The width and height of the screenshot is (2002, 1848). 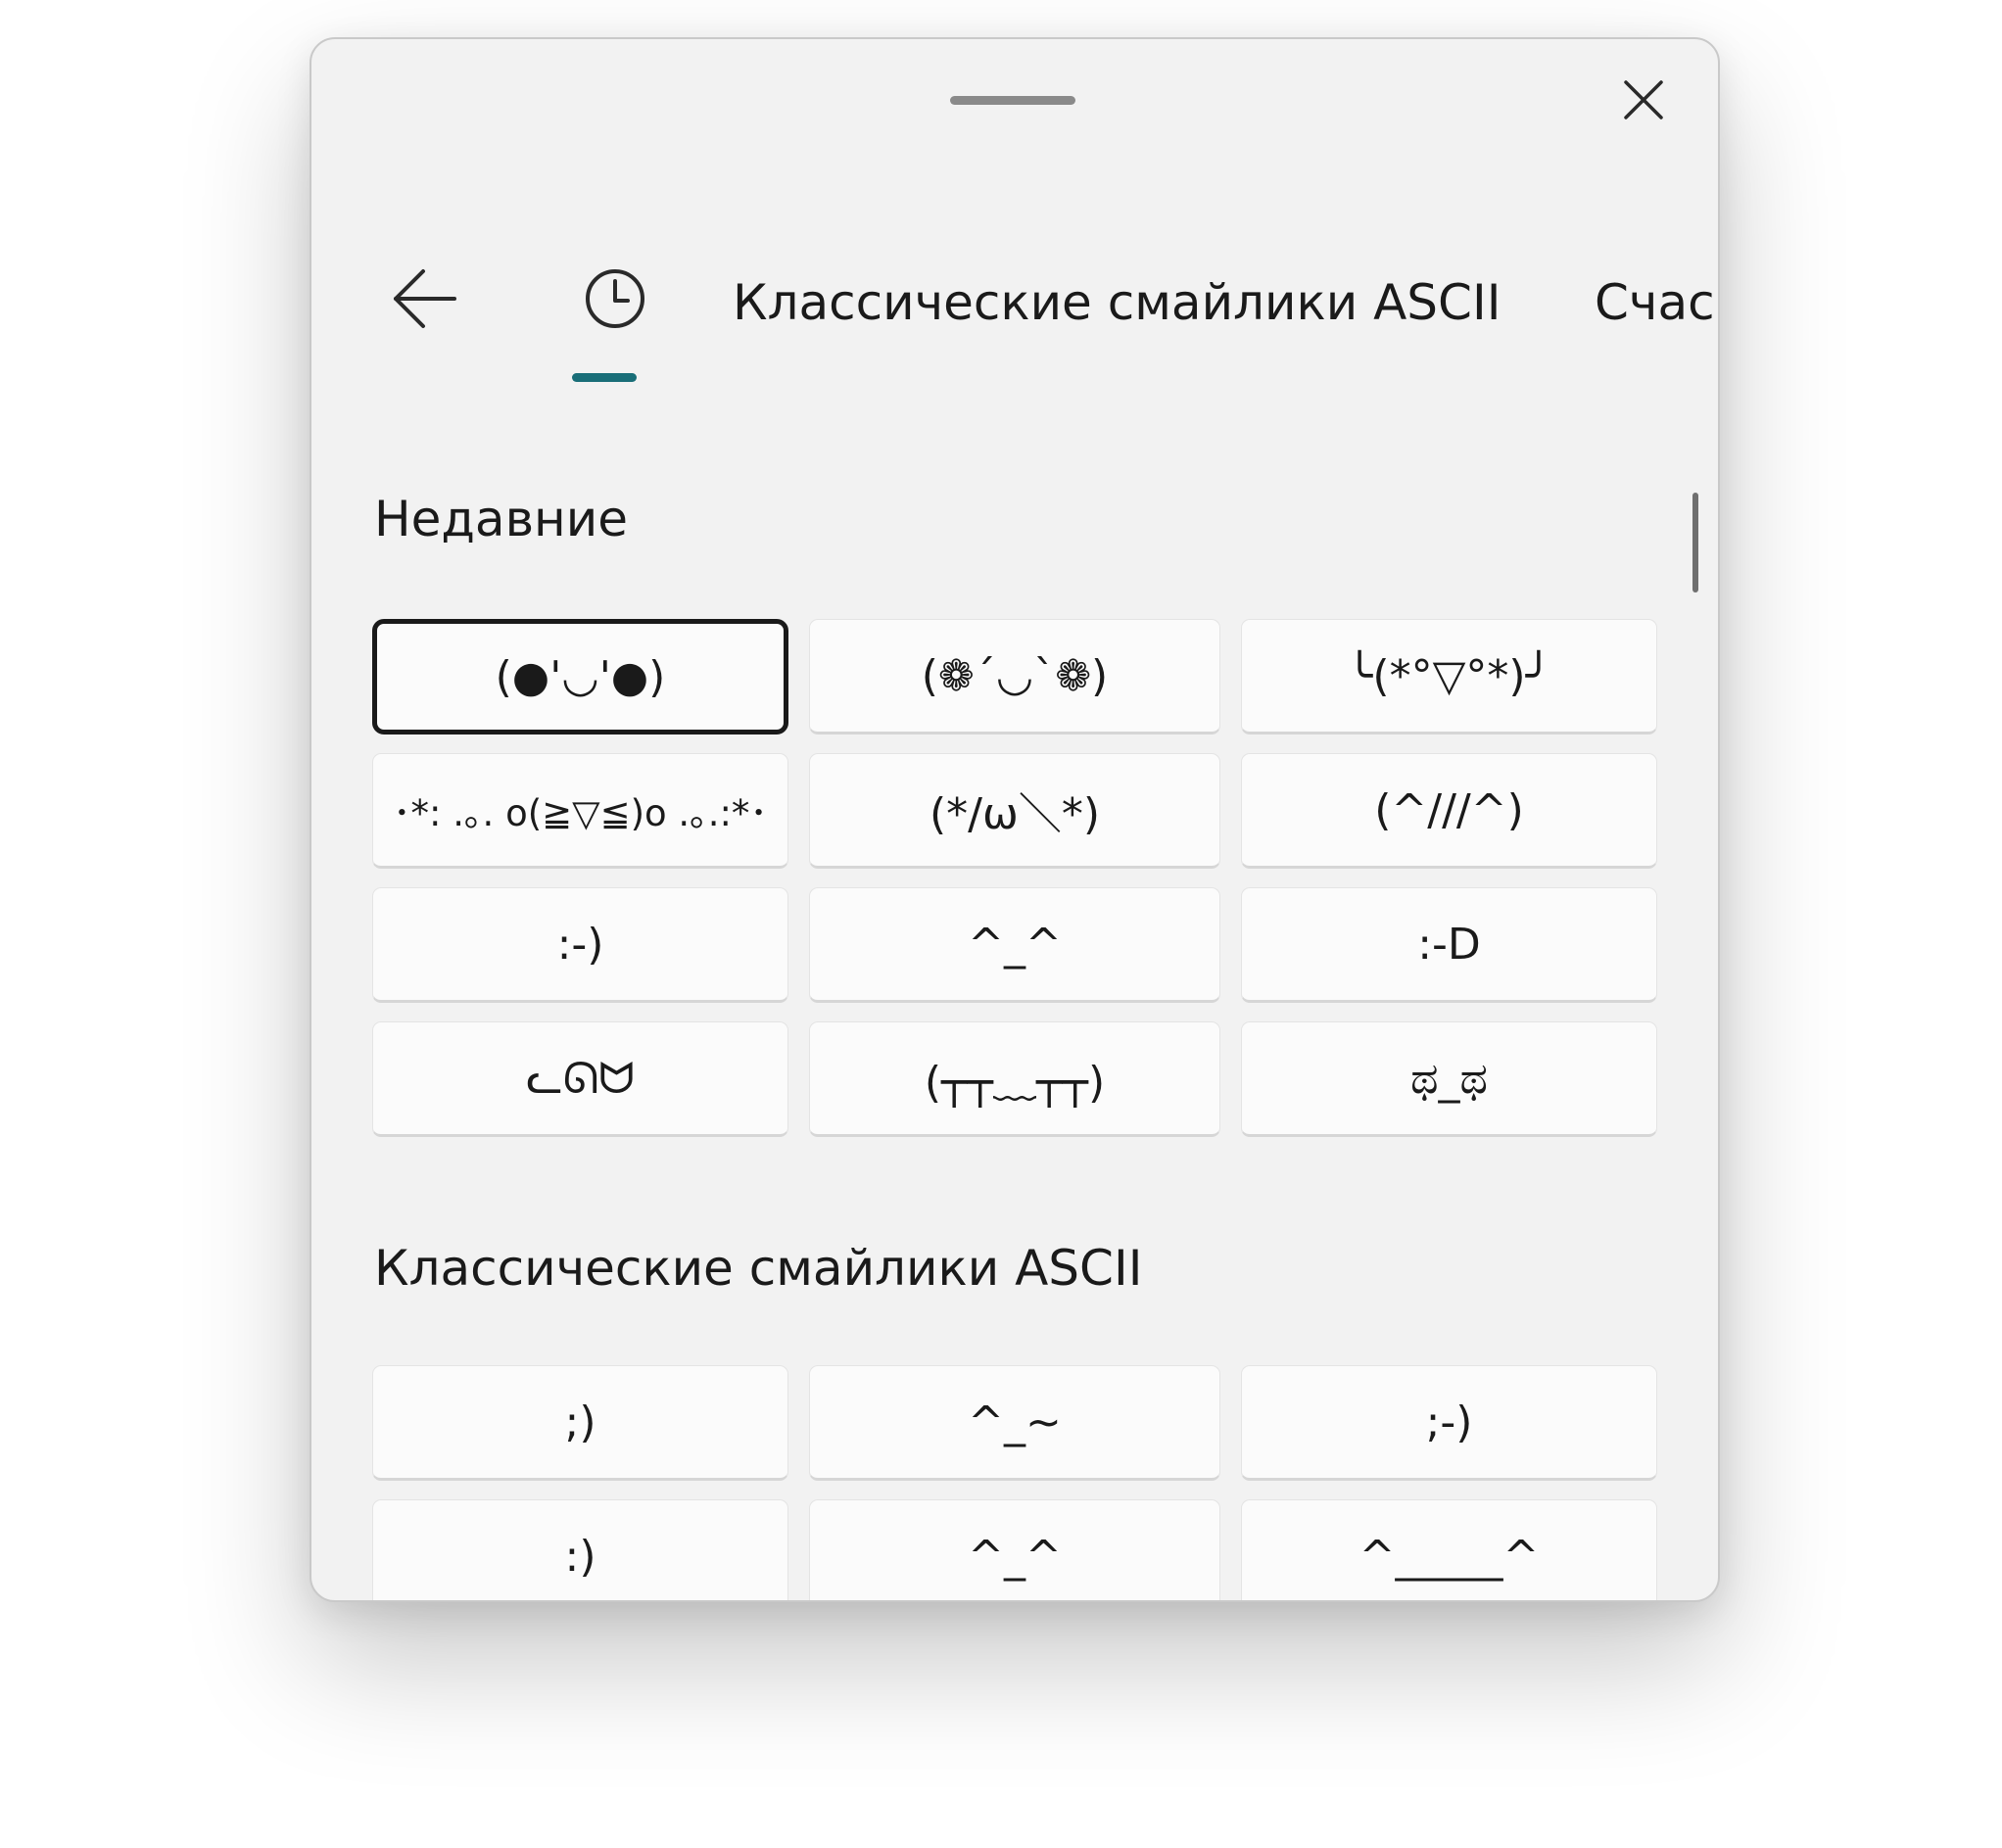 What do you see at coordinates (1013, 100) in the screenshot?
I see `drag-handle` at bounding box center [1013, 100].